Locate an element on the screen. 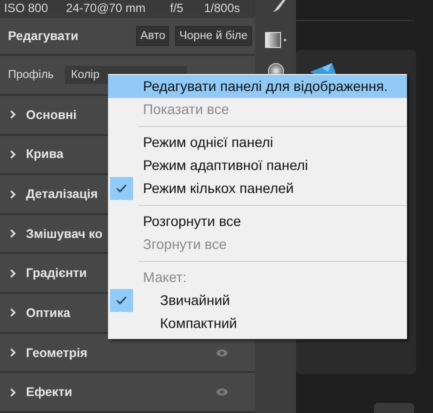  exif-value: ISO 800 is located at coordinates (27, 7).